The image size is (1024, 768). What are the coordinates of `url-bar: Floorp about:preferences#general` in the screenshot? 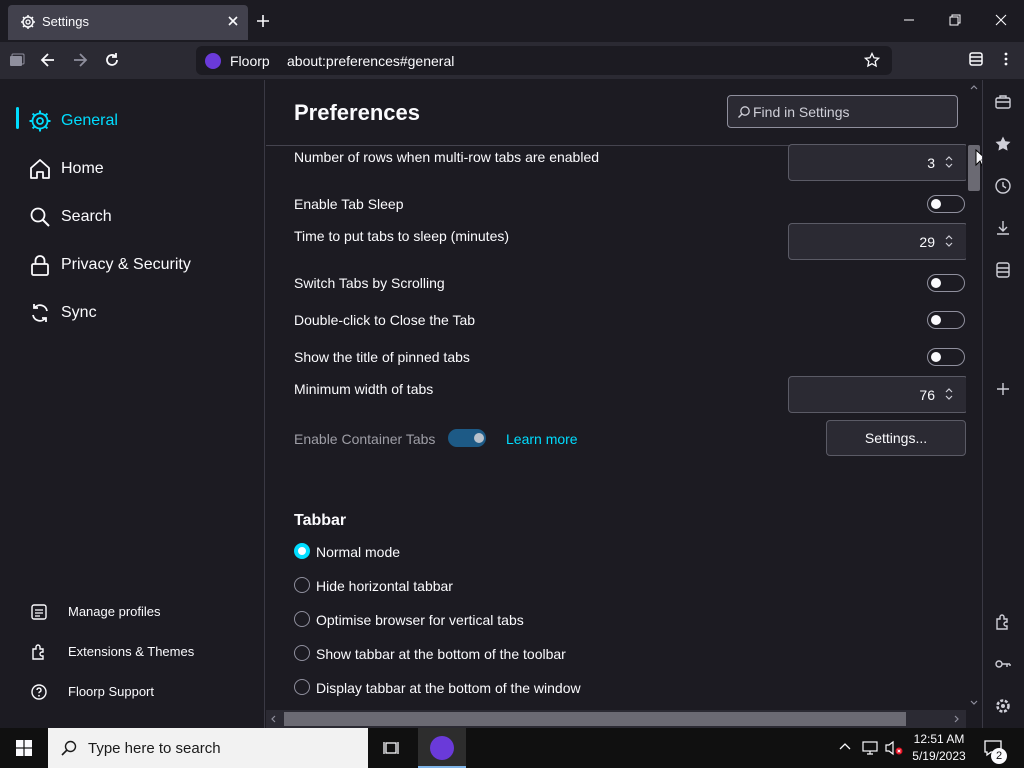 It's located at (544, 60).